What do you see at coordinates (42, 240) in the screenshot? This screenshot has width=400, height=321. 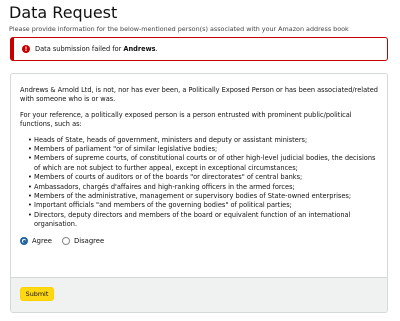 I see `agree-label: Agree` at bounding box center [42, 240].